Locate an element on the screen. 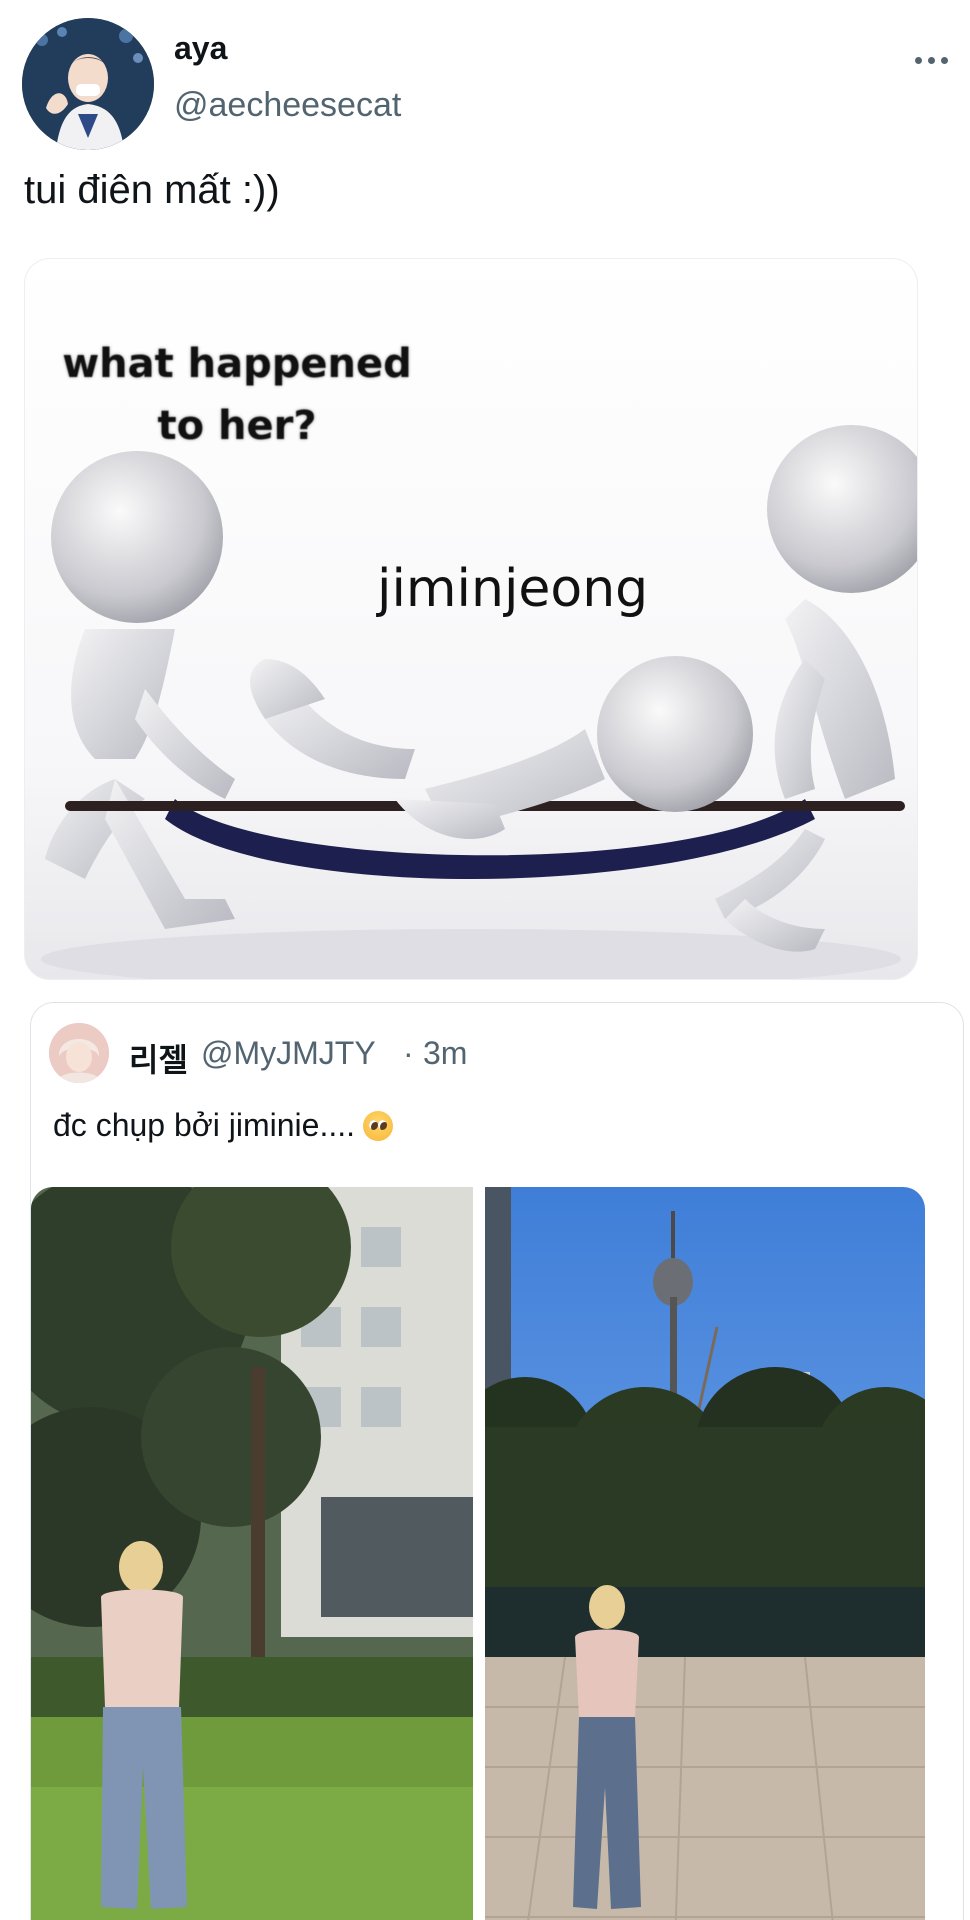 The image size is (970, 1920). meme-caption: what happened to her? is located at coordinates (237, 395).